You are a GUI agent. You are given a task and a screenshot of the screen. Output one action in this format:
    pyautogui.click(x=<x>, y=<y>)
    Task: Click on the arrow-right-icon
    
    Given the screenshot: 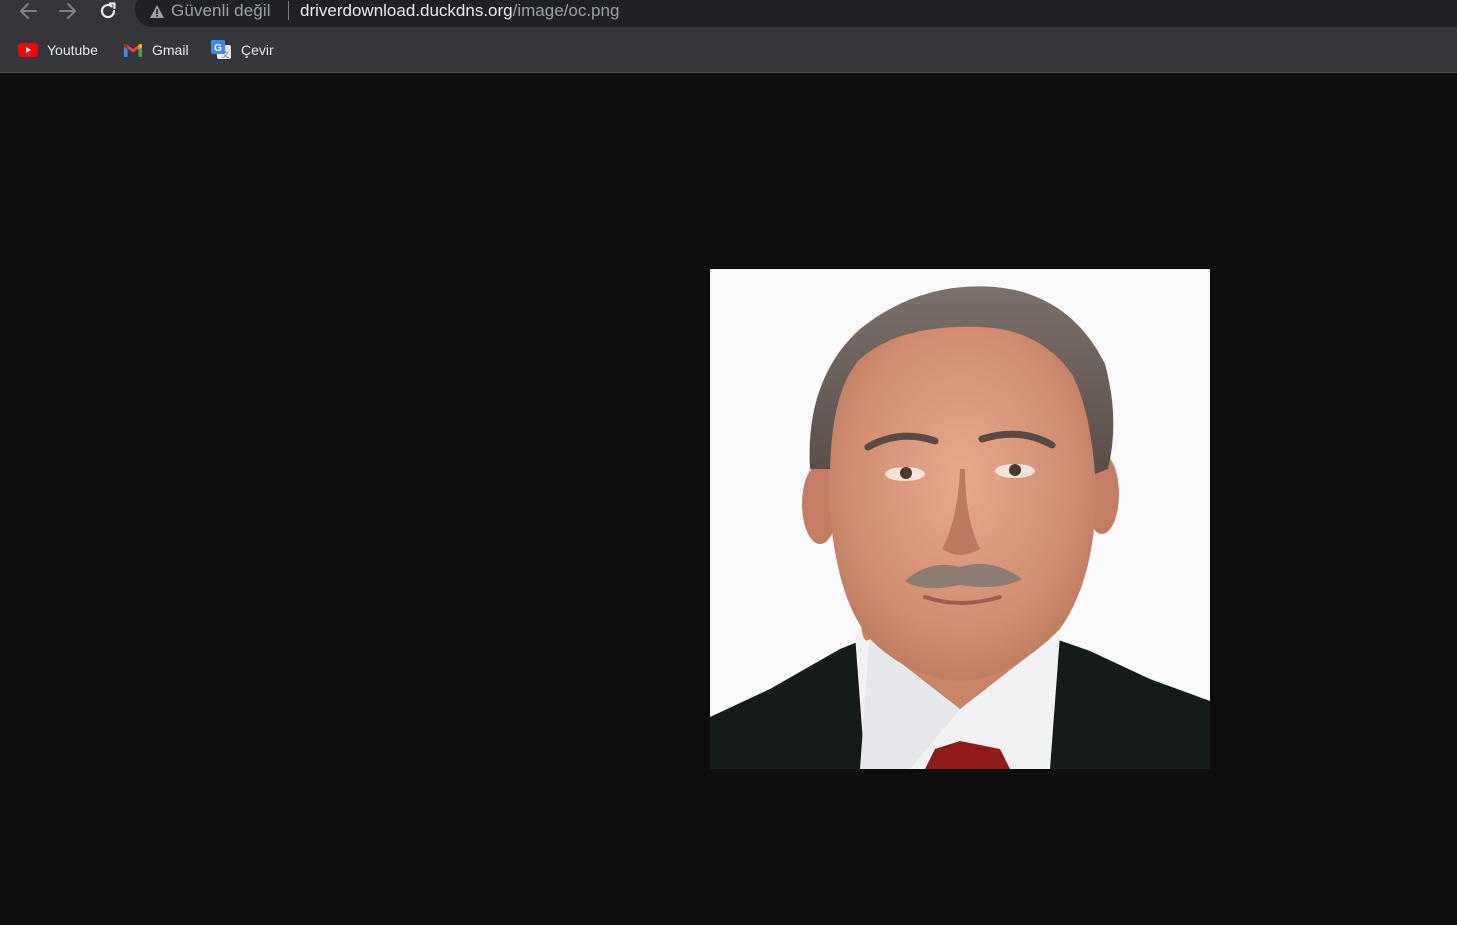 What is the action you would take?
    pyautogui.click(x=67, y=11)
    